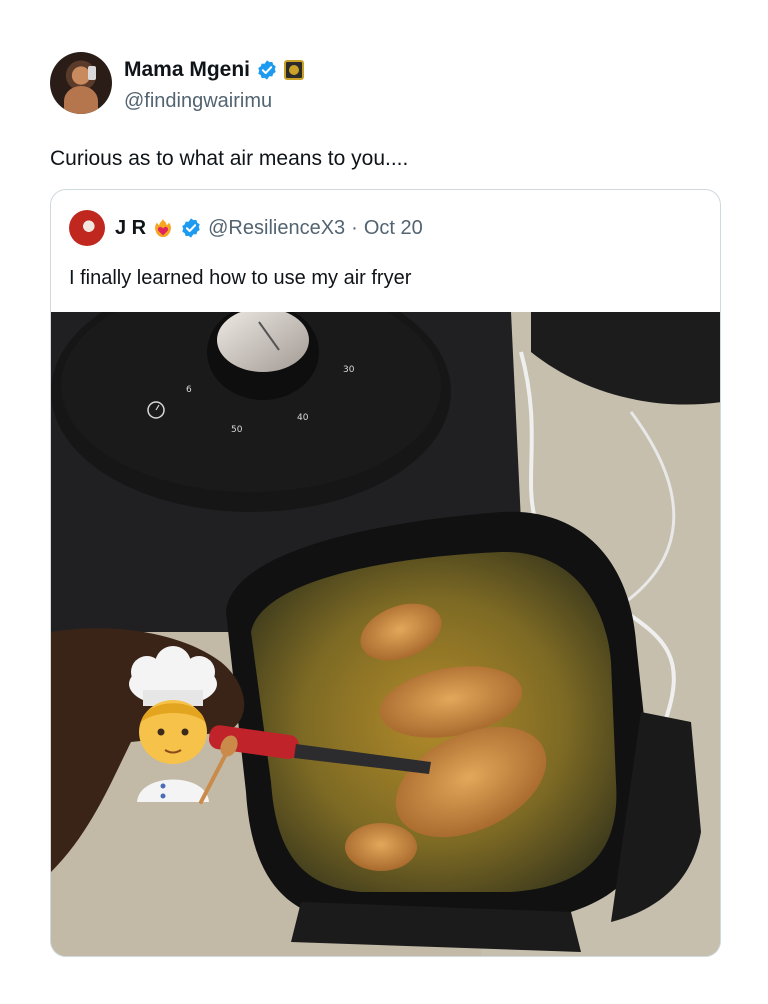  What do you see at coordinates (189, 390) in the screenshot?
I see `dial-label-6: 6` at bounding box center [189, 390].